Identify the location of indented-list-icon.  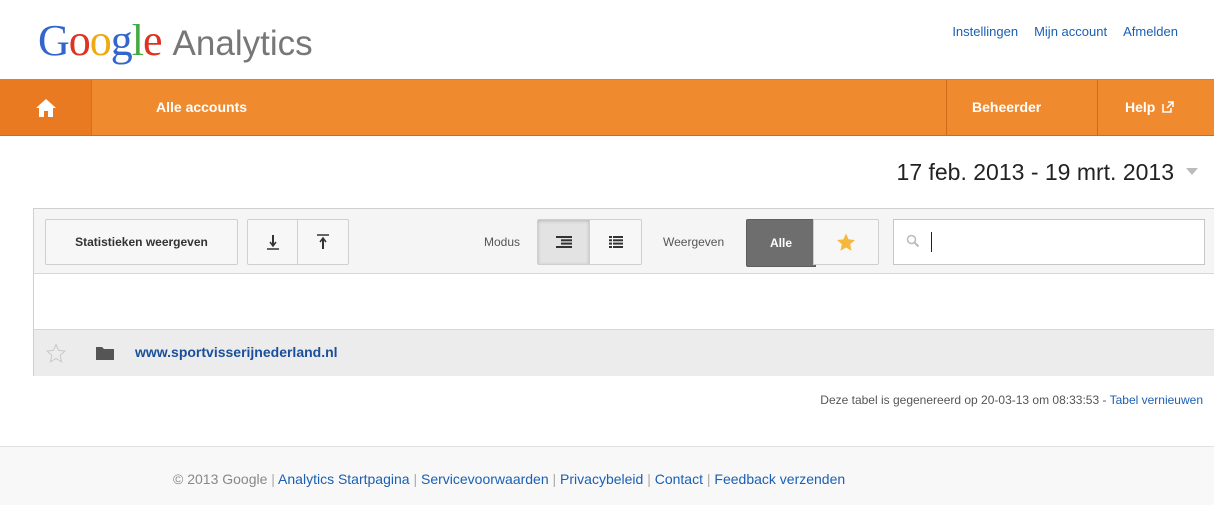
(563, 242).